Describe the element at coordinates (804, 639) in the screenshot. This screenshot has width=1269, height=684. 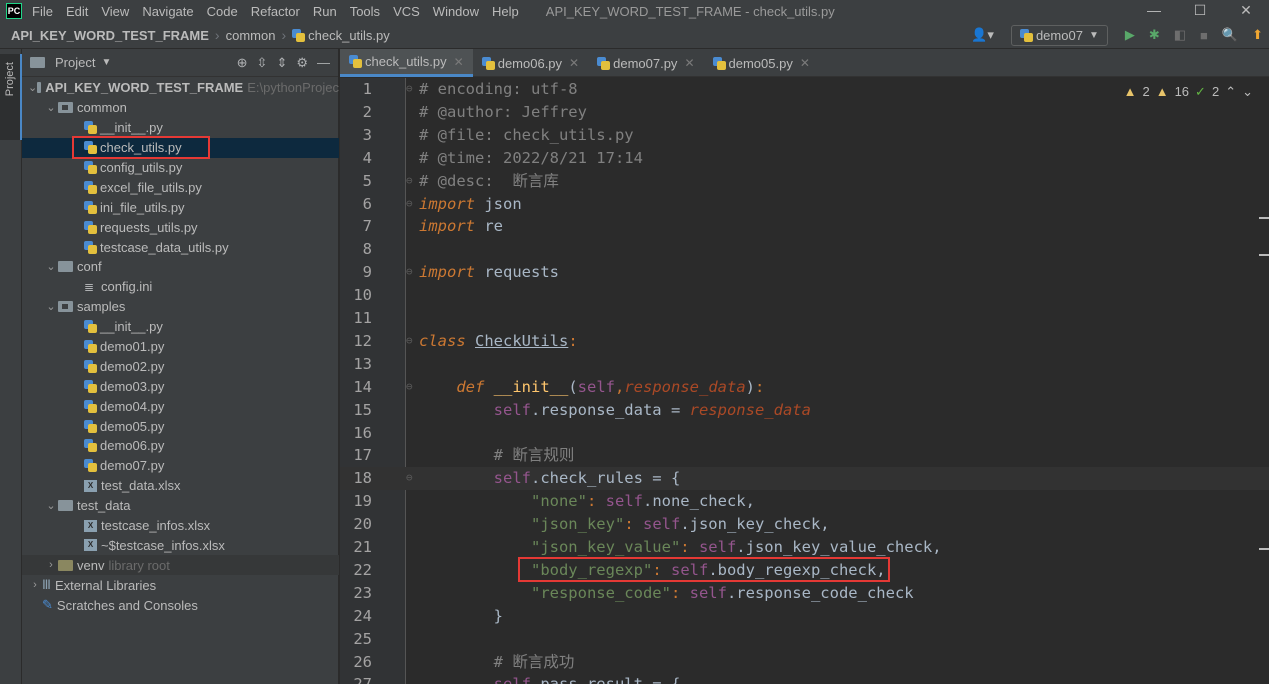
I see `code-line: 25` at that location.